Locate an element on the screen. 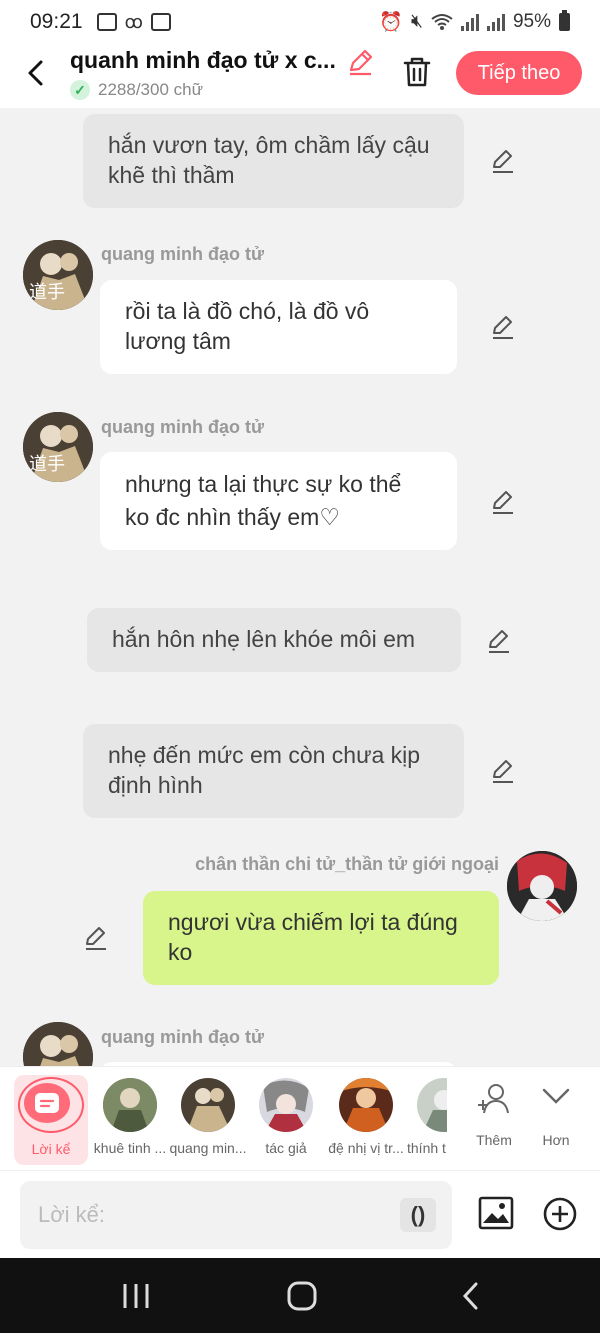 This screenshot has height=1333, width=600. message-text: nhẹ đến mức em còn chưa kịp định hình is located at coordinates (264, 770).